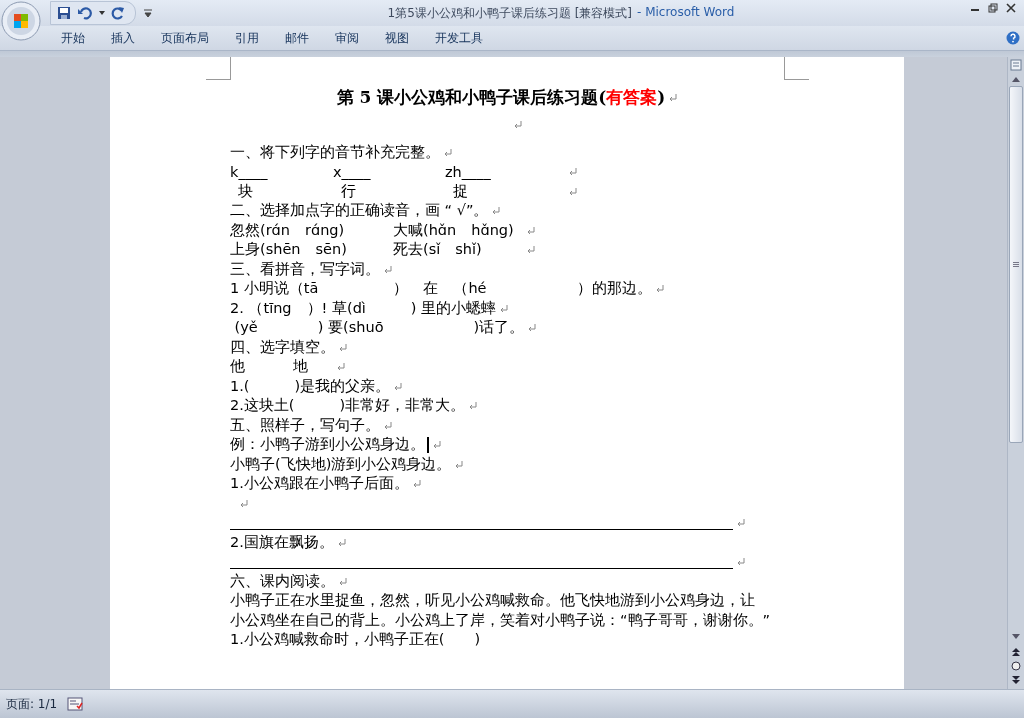  What do you see at coordinates (85, 13) in the screenshot?
I see `undo-icon` at bounding box center [85, 13].